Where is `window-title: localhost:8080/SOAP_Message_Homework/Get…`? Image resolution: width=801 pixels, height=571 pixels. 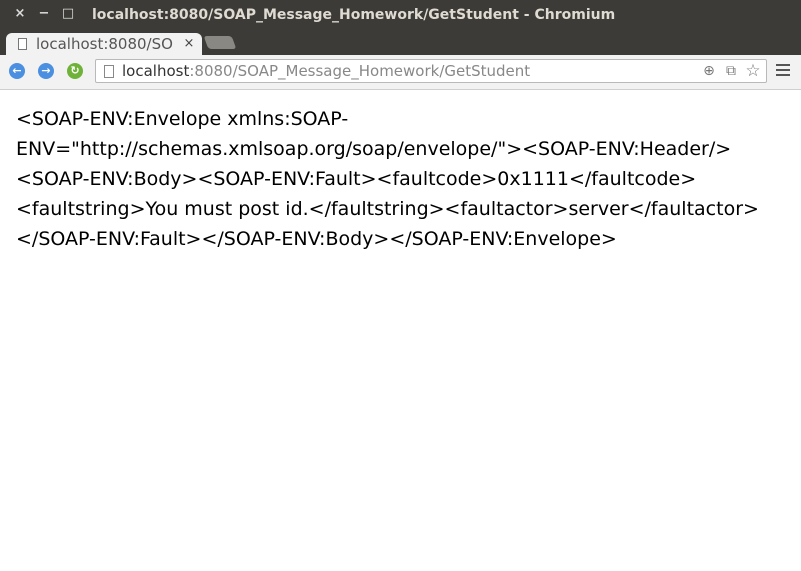
window-title: localhost:8080/SOAP_Message_Homework/Get… is located at coordinates (354, 15).